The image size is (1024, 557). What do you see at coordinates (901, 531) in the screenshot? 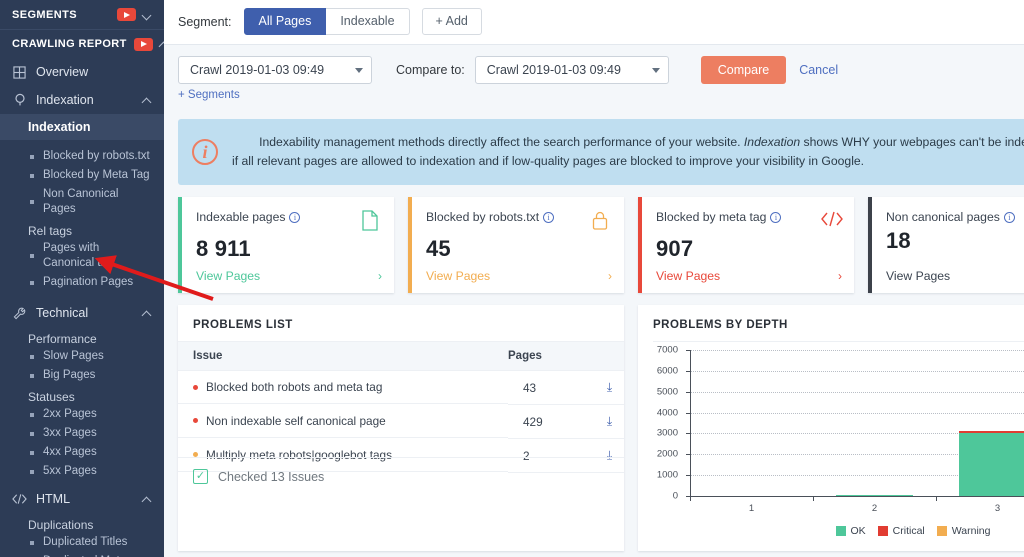
I see `legend-item-critical: Critical` at bounding box center [901, 531].